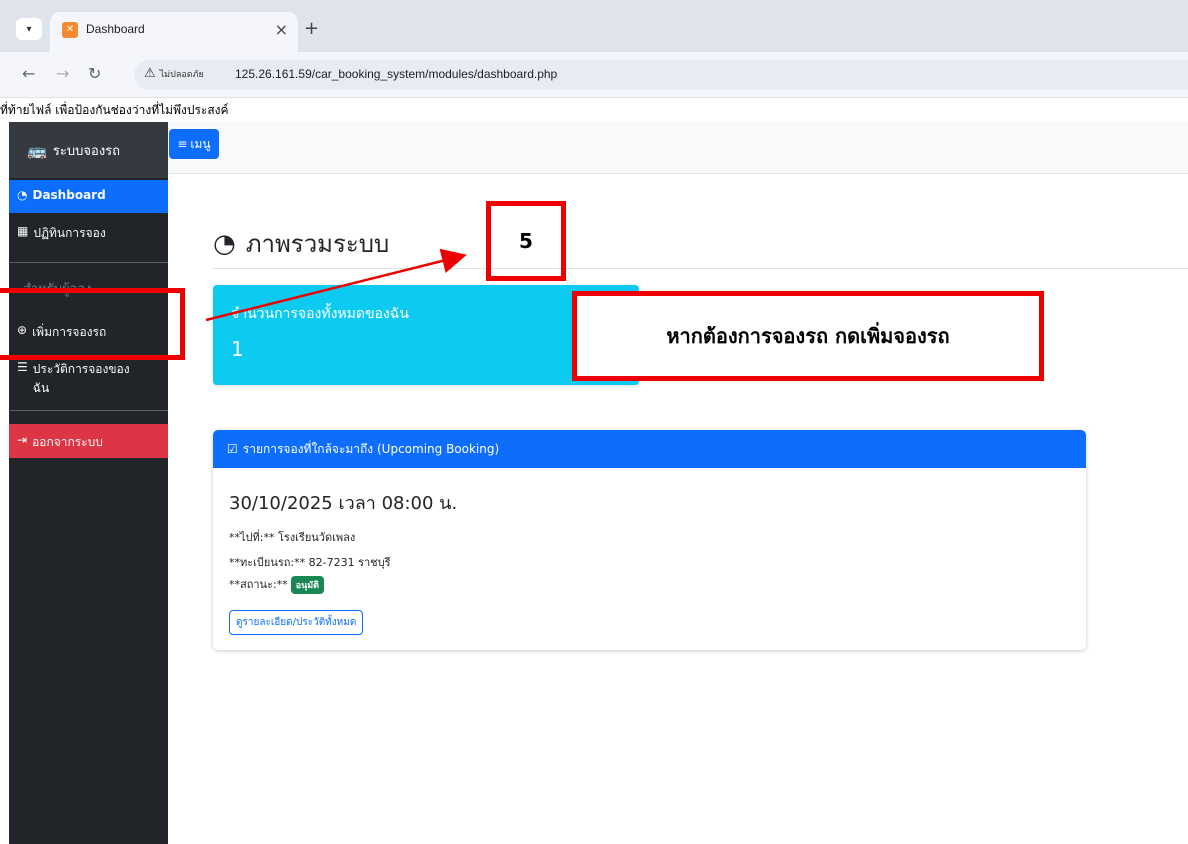 The image size is (1188, 844). Describe the element at coordinates (320, 314) in the screenshot. I see `stat-label: จำนวนการจองทั้งหมดของฉัน` at that location.